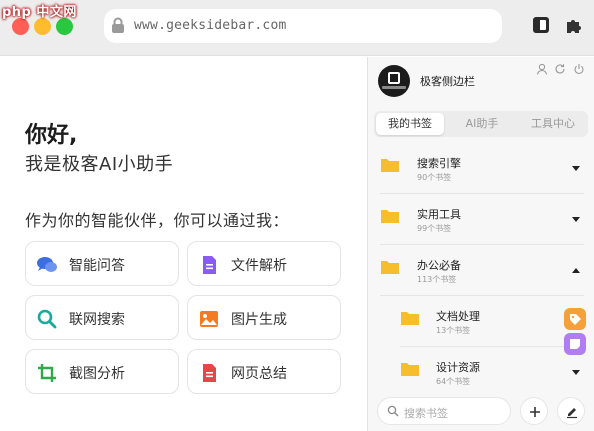 The image size is (594, 431). What do you see at coordinates (579, 69) in the screenshot?
I see `power-icon` at bounding box center [579, 69].